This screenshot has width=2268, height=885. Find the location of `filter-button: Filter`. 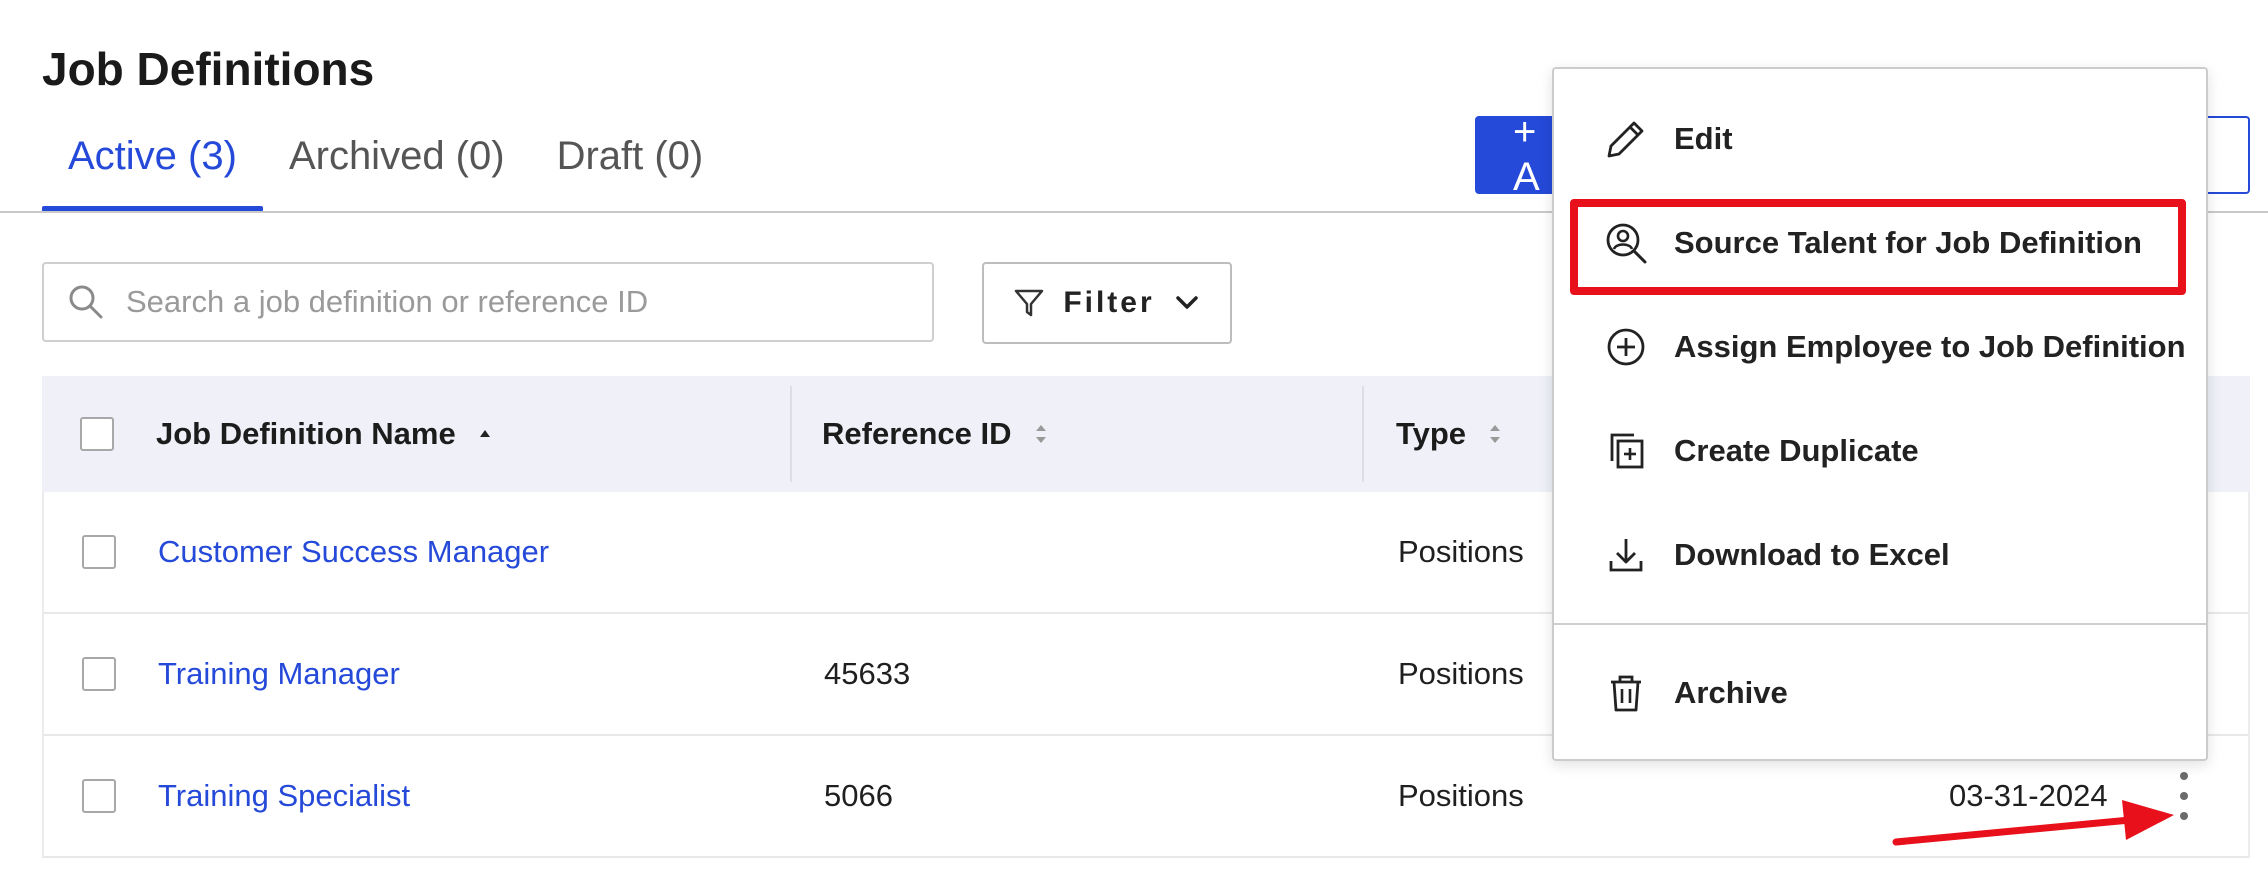

filter-button: Filter is located at coordinates (1107, 303).